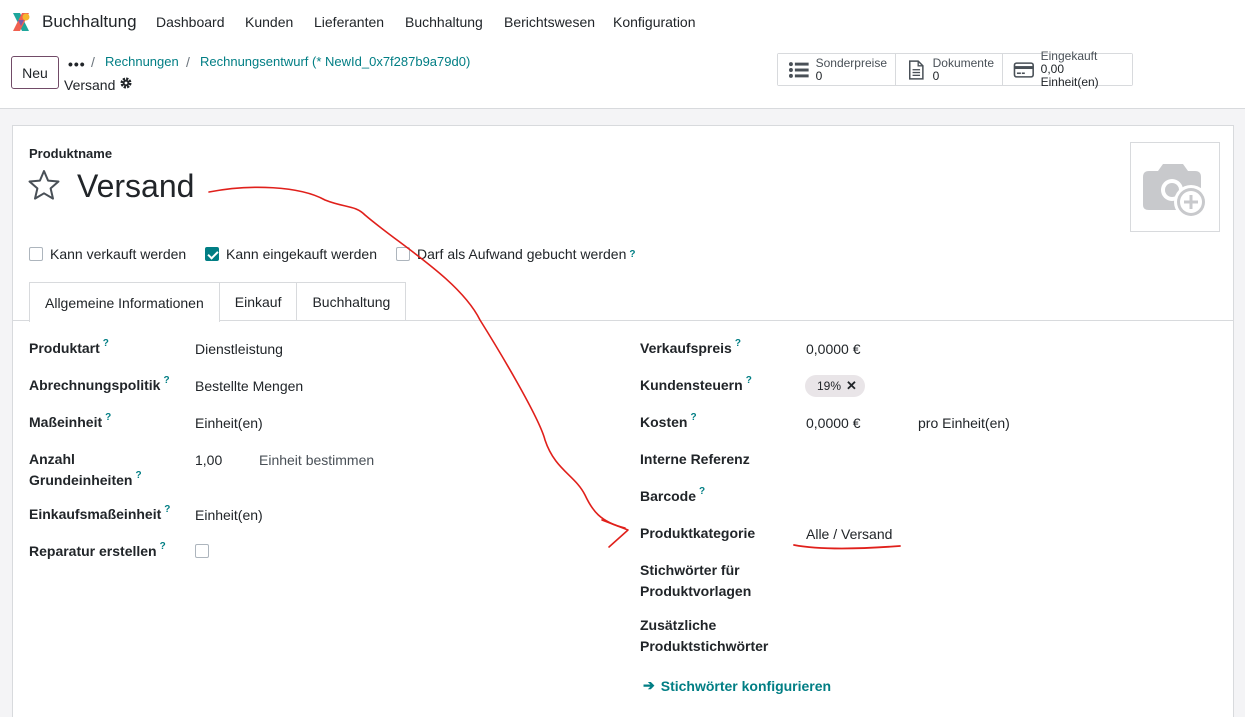  What do you see at coordinates (963, 62) in the screenshot?
I see `stat-label: Dokumente` at bounding box center [963, 62].